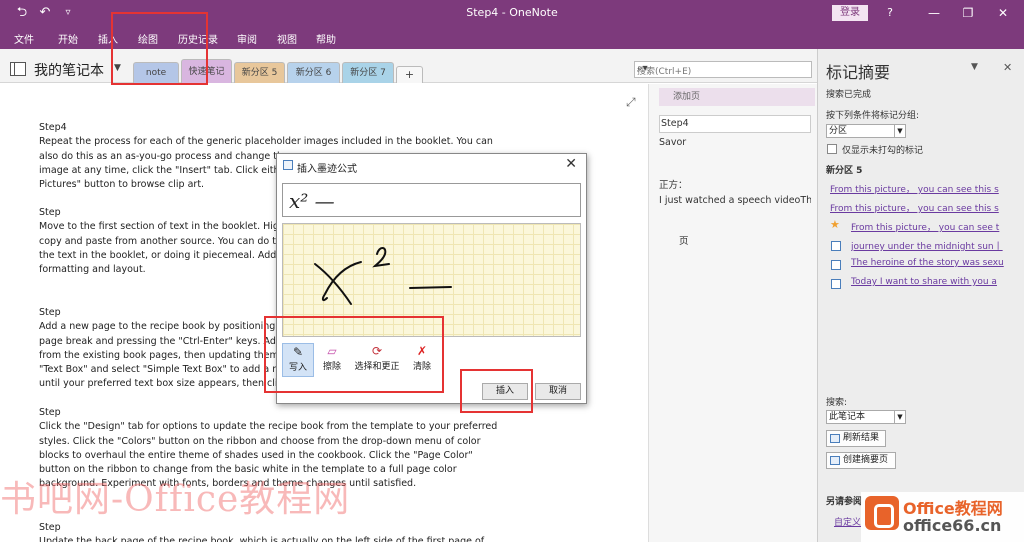 This screenshot has width=1024, height=542. Describe the element at coordinates (24, 38) in the screenshot. I see `menu-file: 文件` at that location.